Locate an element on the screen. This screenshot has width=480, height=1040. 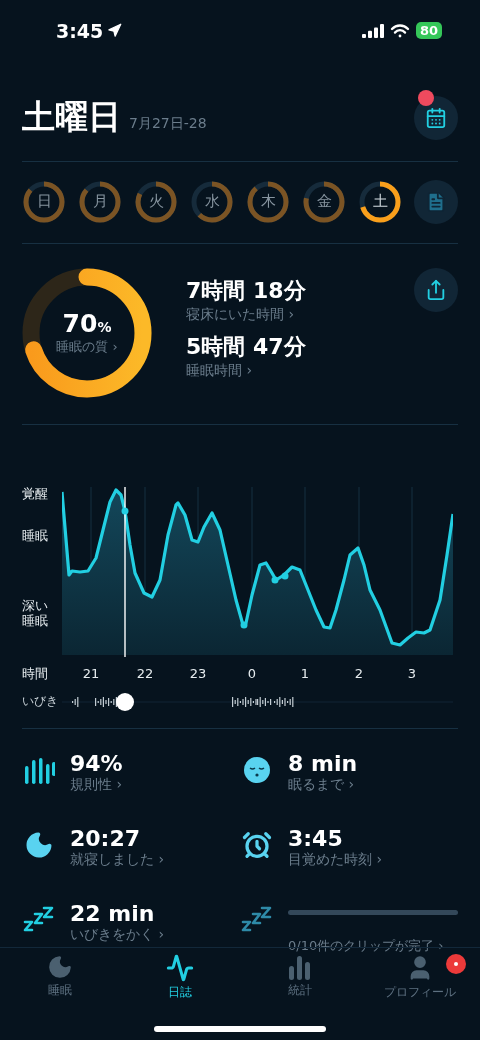
stat-link: 眠るまで › is located at coordinates (373, 785).